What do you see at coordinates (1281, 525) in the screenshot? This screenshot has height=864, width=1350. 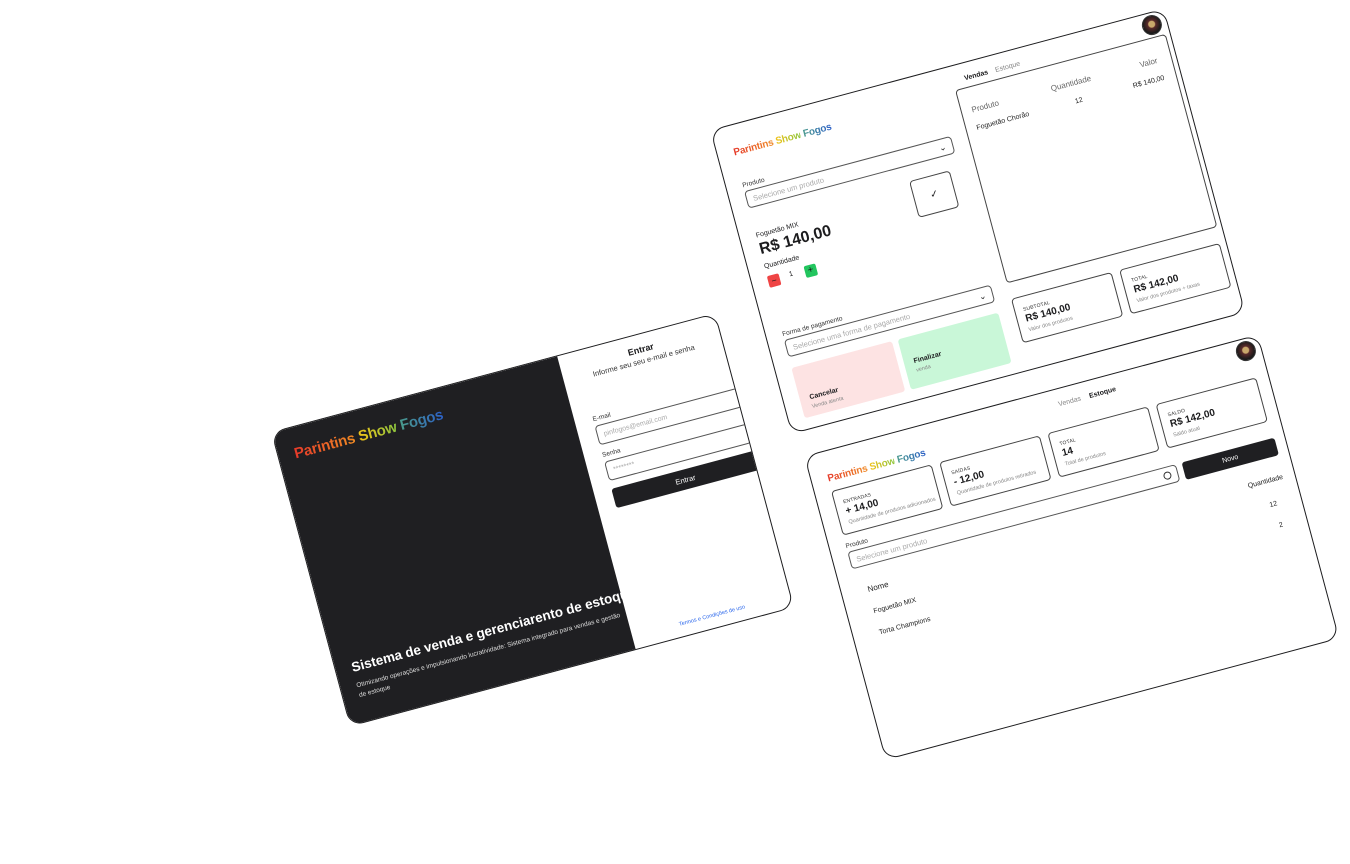 I see `stock-row-quantidade: 2` at bounding box center [1281, 525].